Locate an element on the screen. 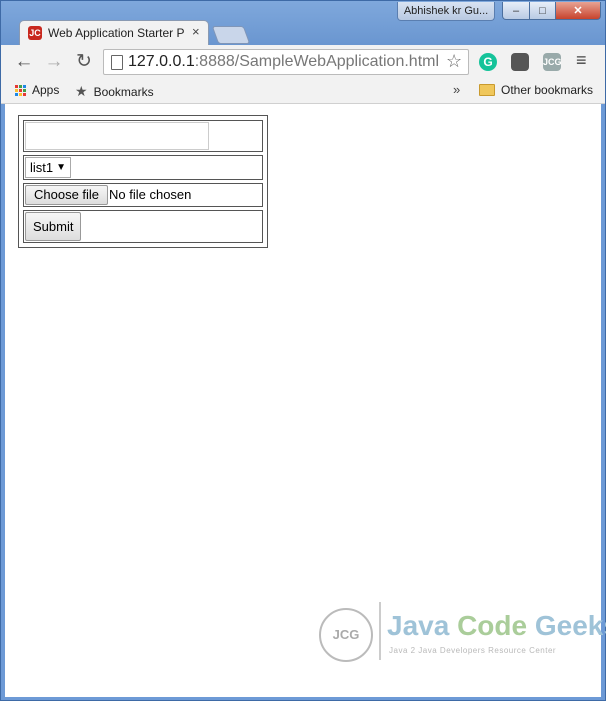 Image resolution: width=606 pixels, height=701 pixels. watermark-subtitle: Java 2 Java Developers Resource Center is located at coordinates (473, 650).